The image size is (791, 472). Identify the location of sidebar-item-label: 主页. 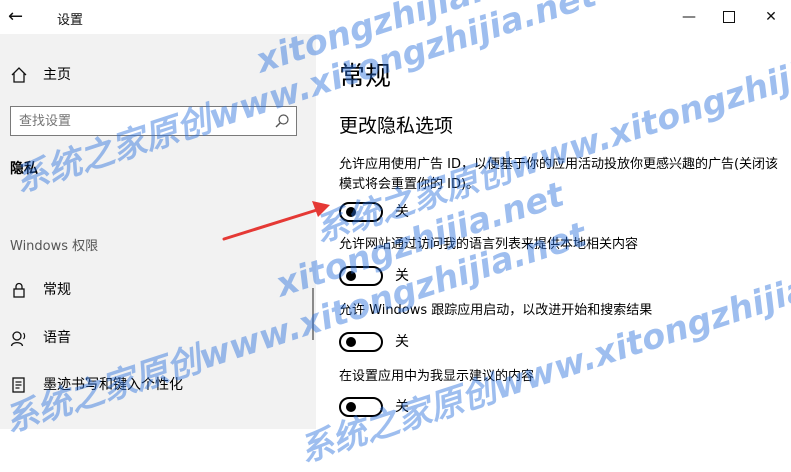
(57, 75).